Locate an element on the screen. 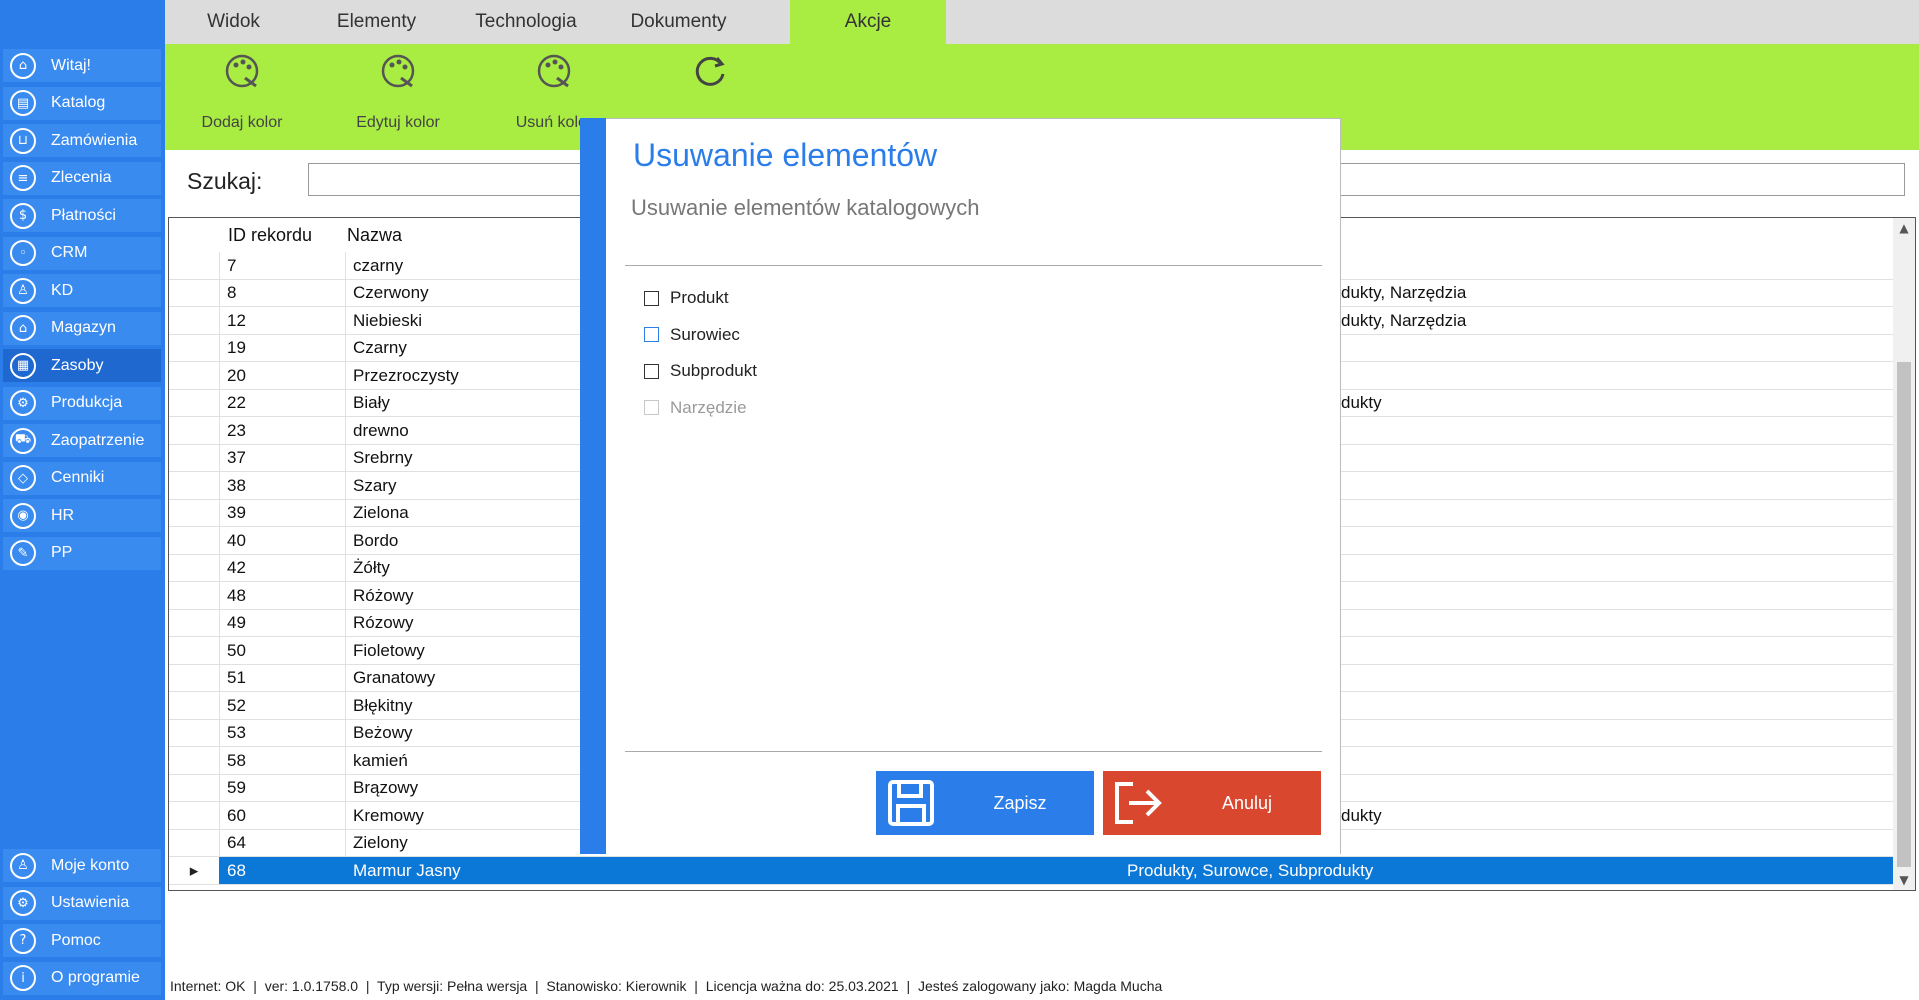 The height and width of the screenshot is (1000, 1919). checkbox-subprodukt: Subprodukt is located at coordinates (700, 371).